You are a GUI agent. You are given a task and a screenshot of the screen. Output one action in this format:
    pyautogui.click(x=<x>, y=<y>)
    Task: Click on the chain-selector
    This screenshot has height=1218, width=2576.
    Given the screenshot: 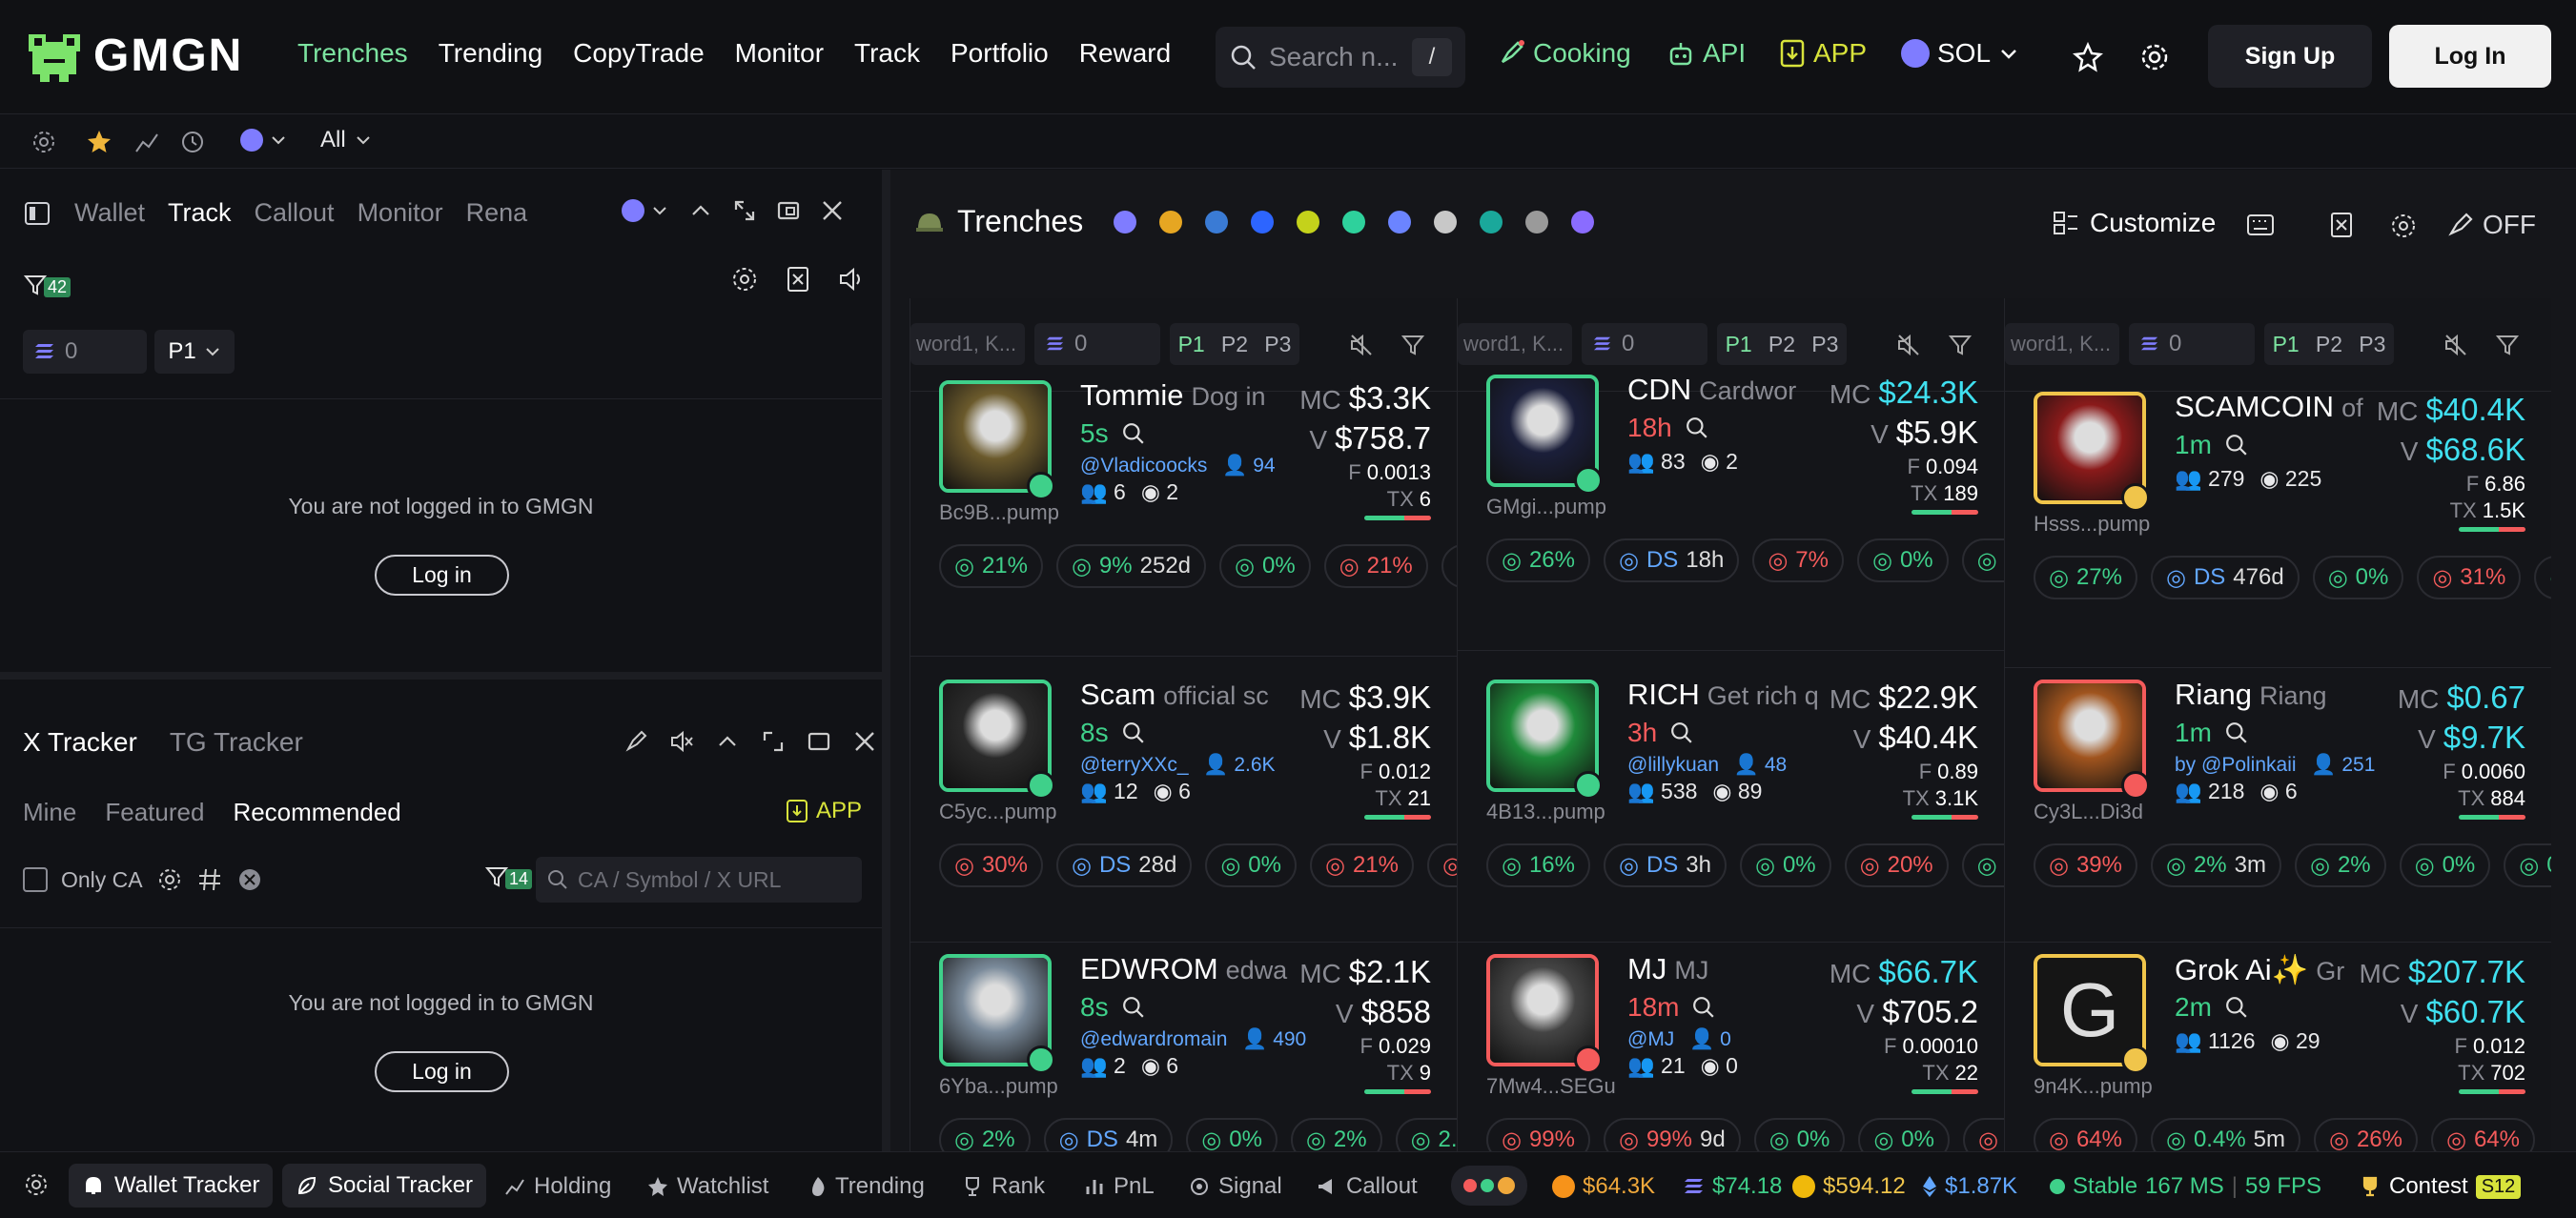 What is the action you would take?
    pyautogui.click(x=646, y=210)
    